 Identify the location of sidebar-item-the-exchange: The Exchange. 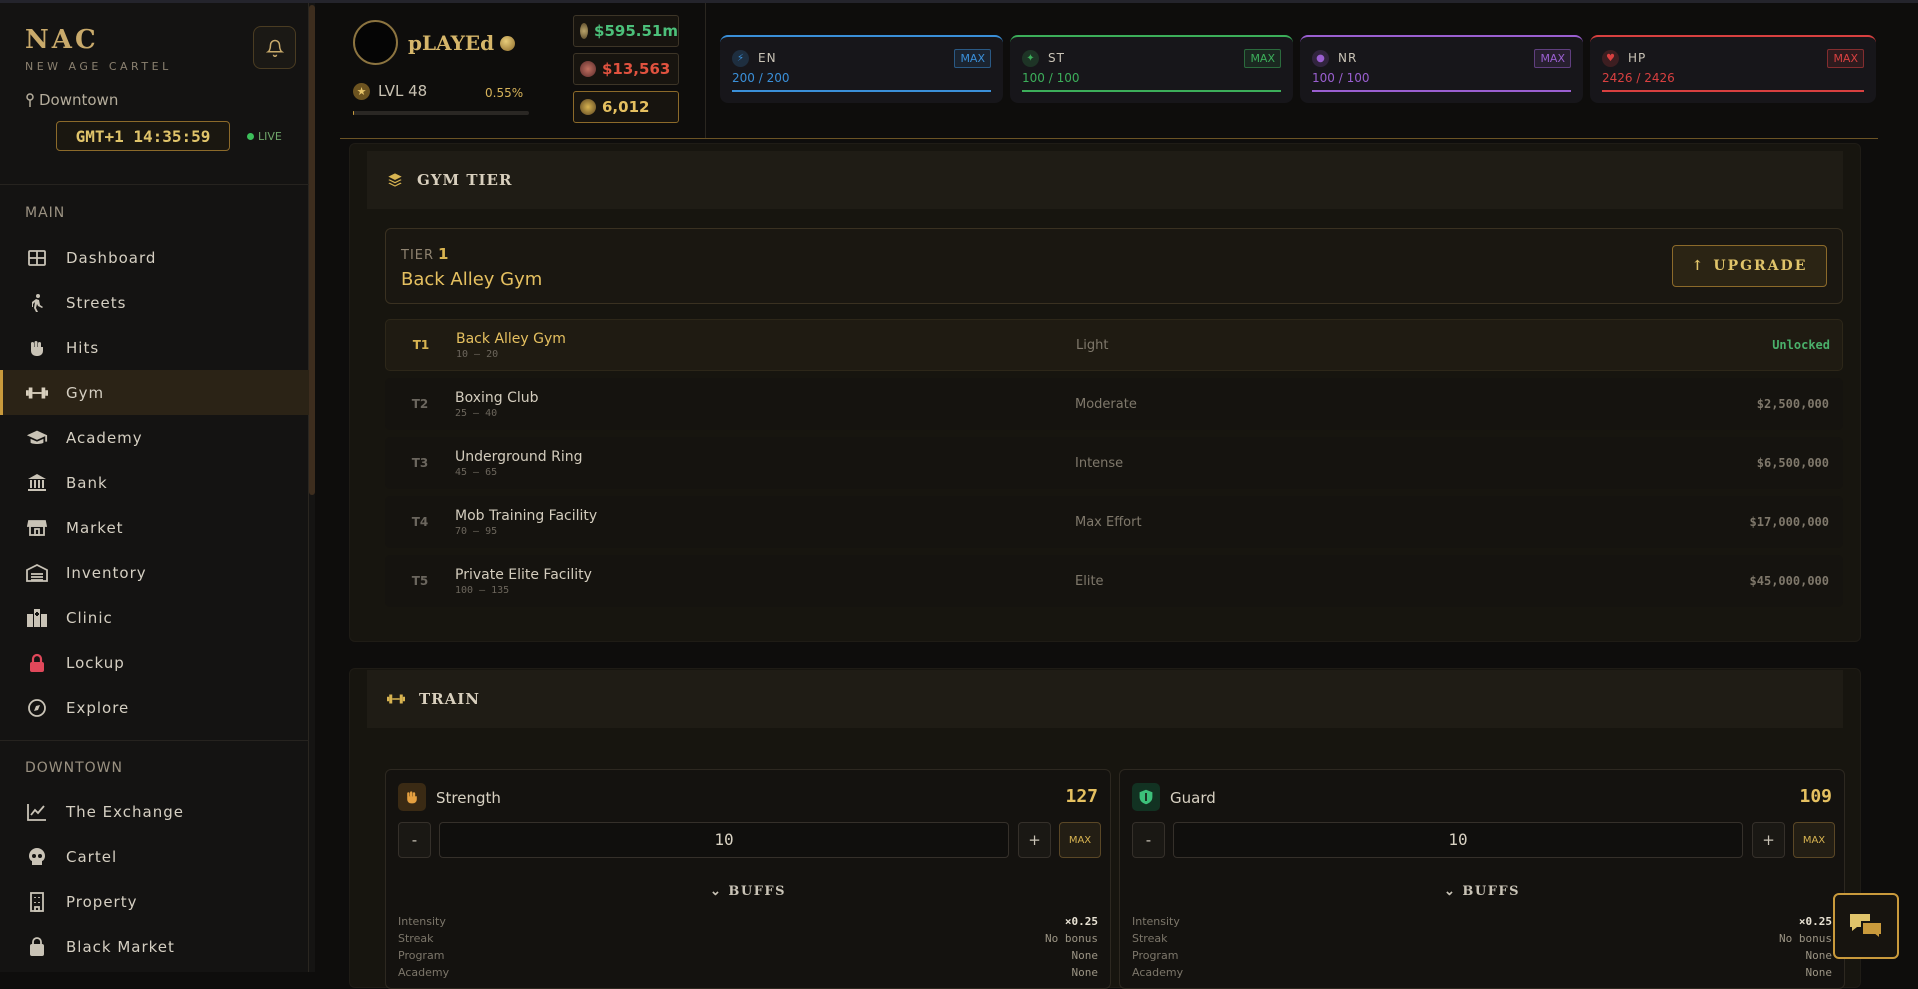
(154, 811).